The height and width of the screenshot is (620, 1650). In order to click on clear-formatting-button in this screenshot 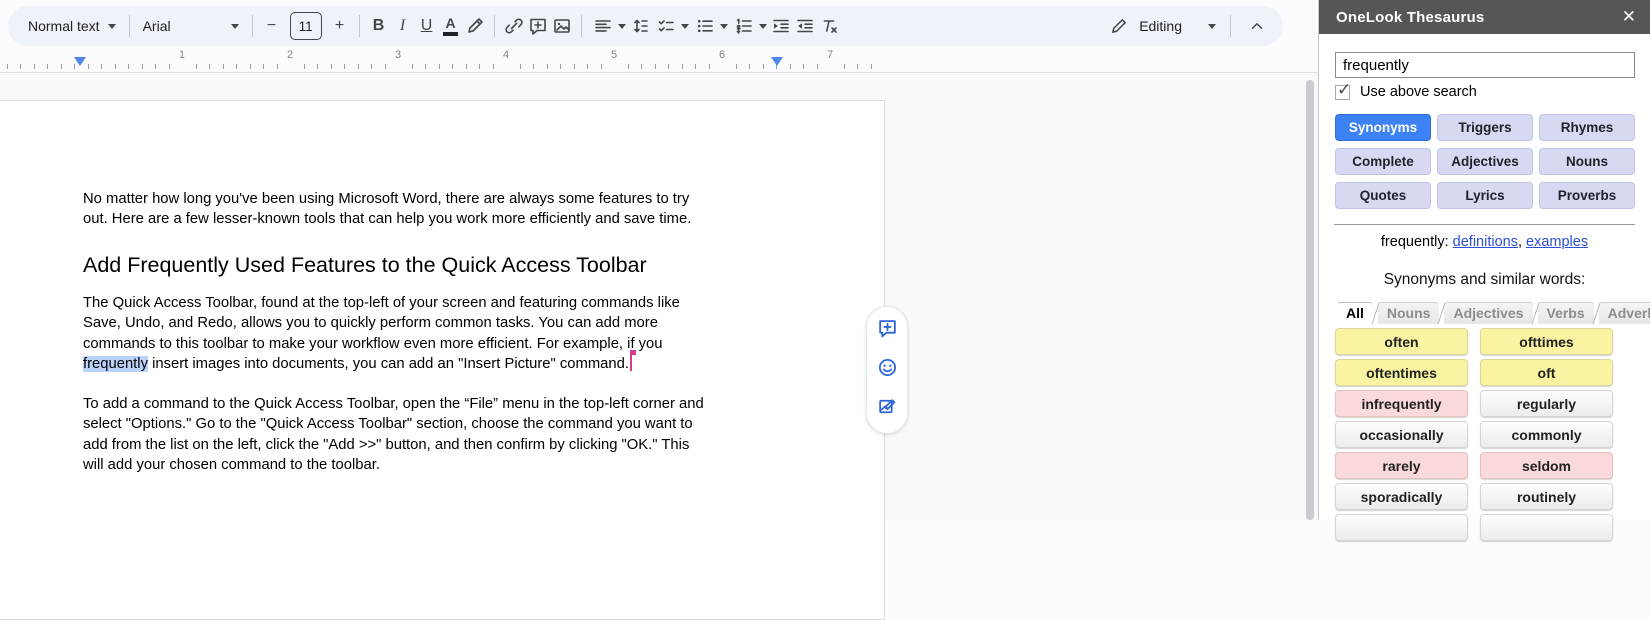, I will do `click(829, 26)`.